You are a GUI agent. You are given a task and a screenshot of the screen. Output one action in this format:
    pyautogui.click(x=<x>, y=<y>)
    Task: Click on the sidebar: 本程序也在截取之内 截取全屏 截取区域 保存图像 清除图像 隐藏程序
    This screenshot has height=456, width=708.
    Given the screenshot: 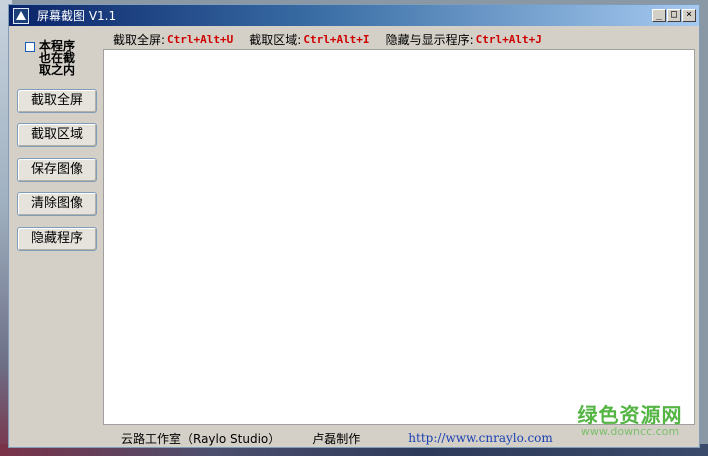 What is the action you would take?
    pyautogui.click(x=56, y=237)
    